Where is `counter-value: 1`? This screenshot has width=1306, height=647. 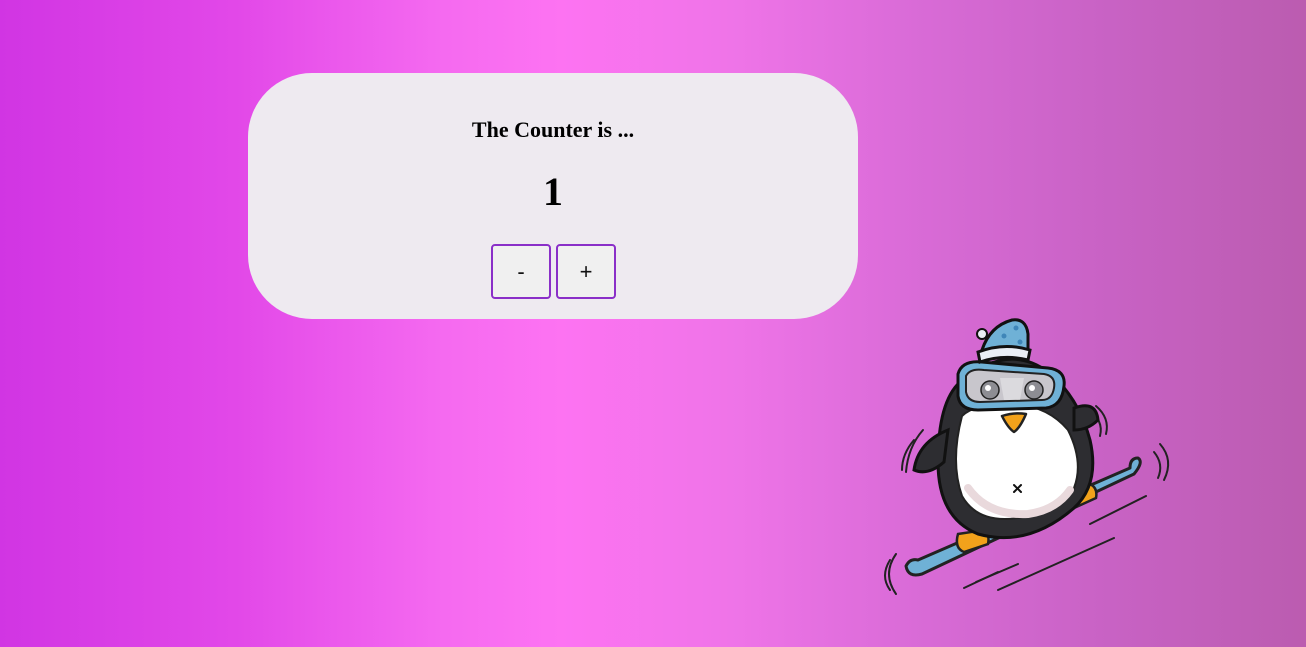
counter-value: 1 is located at coordinates (553, 191).